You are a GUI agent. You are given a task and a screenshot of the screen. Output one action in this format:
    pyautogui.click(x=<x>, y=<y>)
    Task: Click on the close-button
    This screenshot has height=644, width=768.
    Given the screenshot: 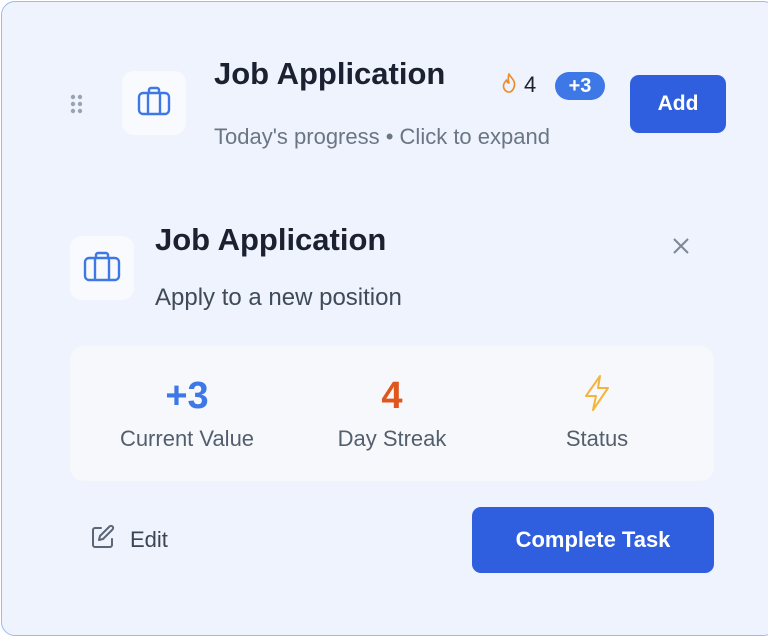 What is the action you would take?
    pyautogui.click(x=681, y=248)
    